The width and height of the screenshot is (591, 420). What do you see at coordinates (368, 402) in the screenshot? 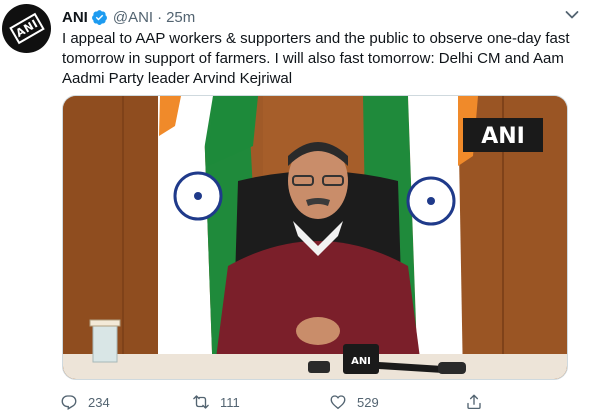
I see `like-count: 529` at bounding box center [368, 402].